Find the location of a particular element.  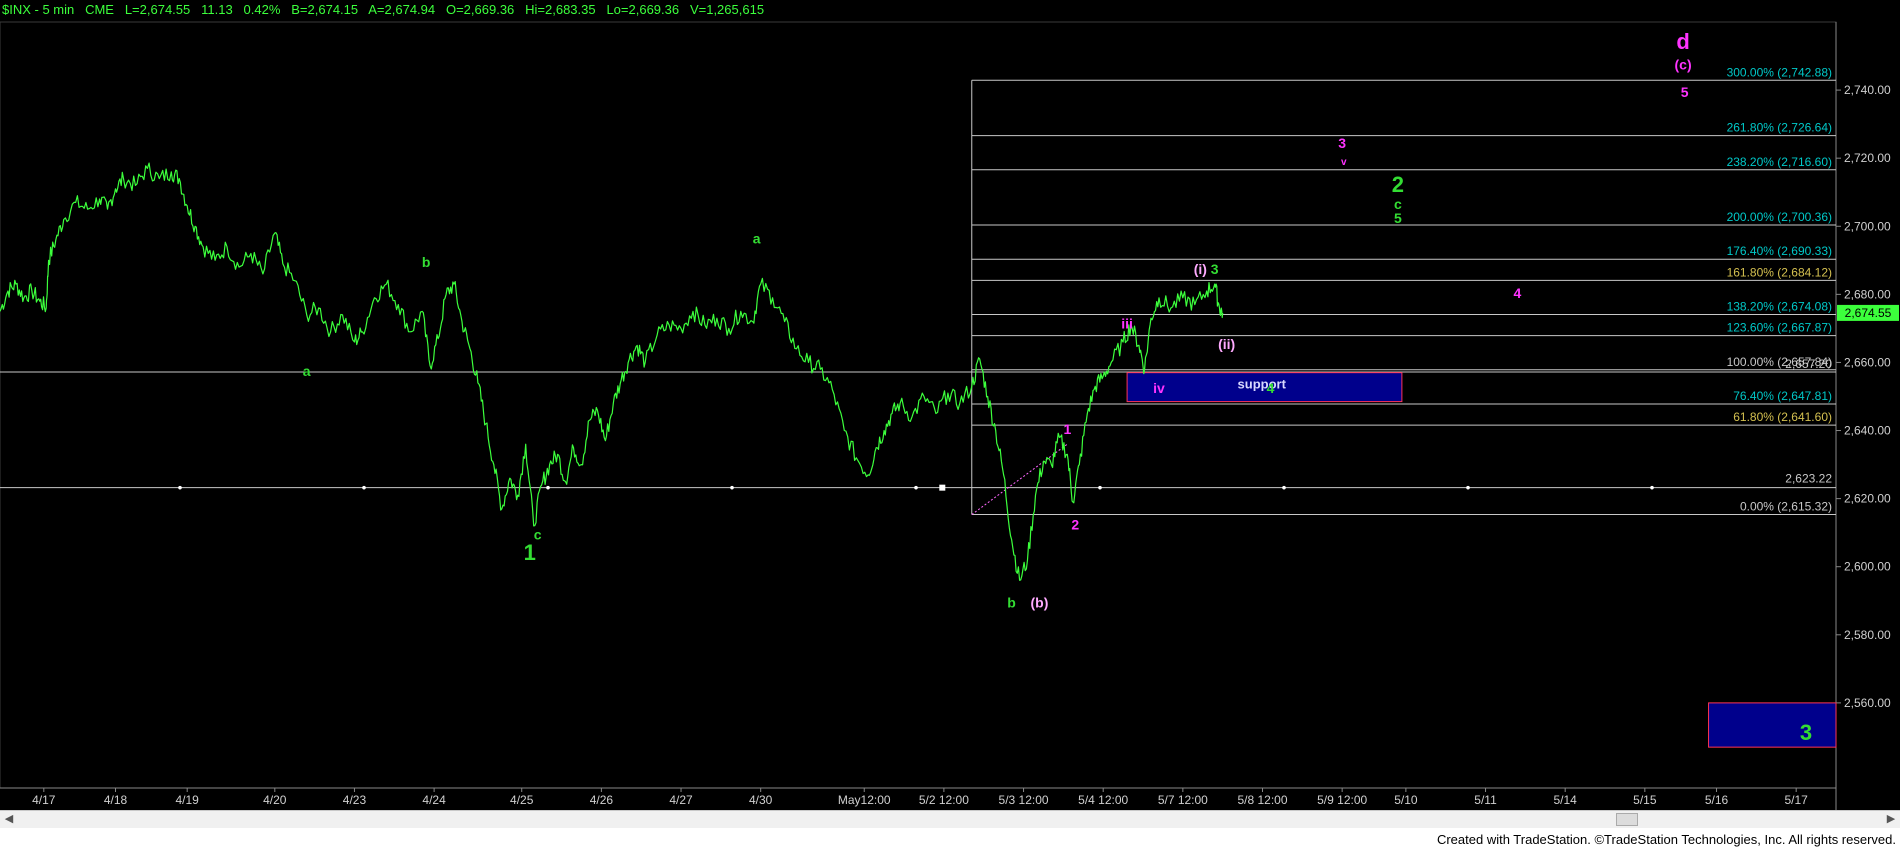

y-tick-label: 2,680.00 is located at coordinates (1867, 294).